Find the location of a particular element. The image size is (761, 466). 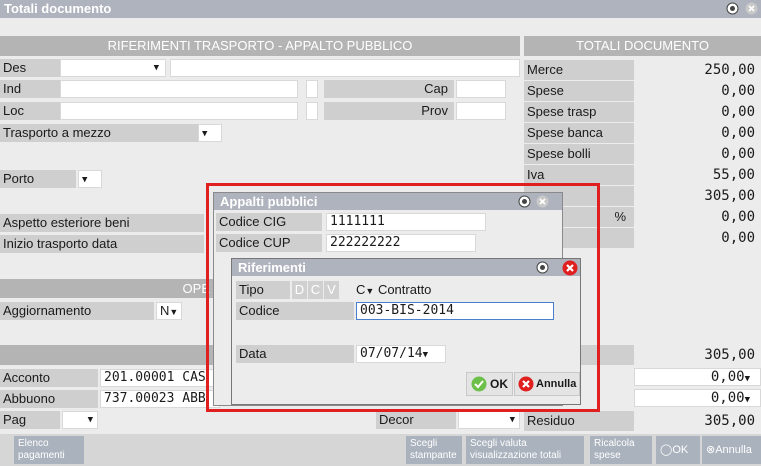

tipo-option-c: C is located at coordinates (315, 290).